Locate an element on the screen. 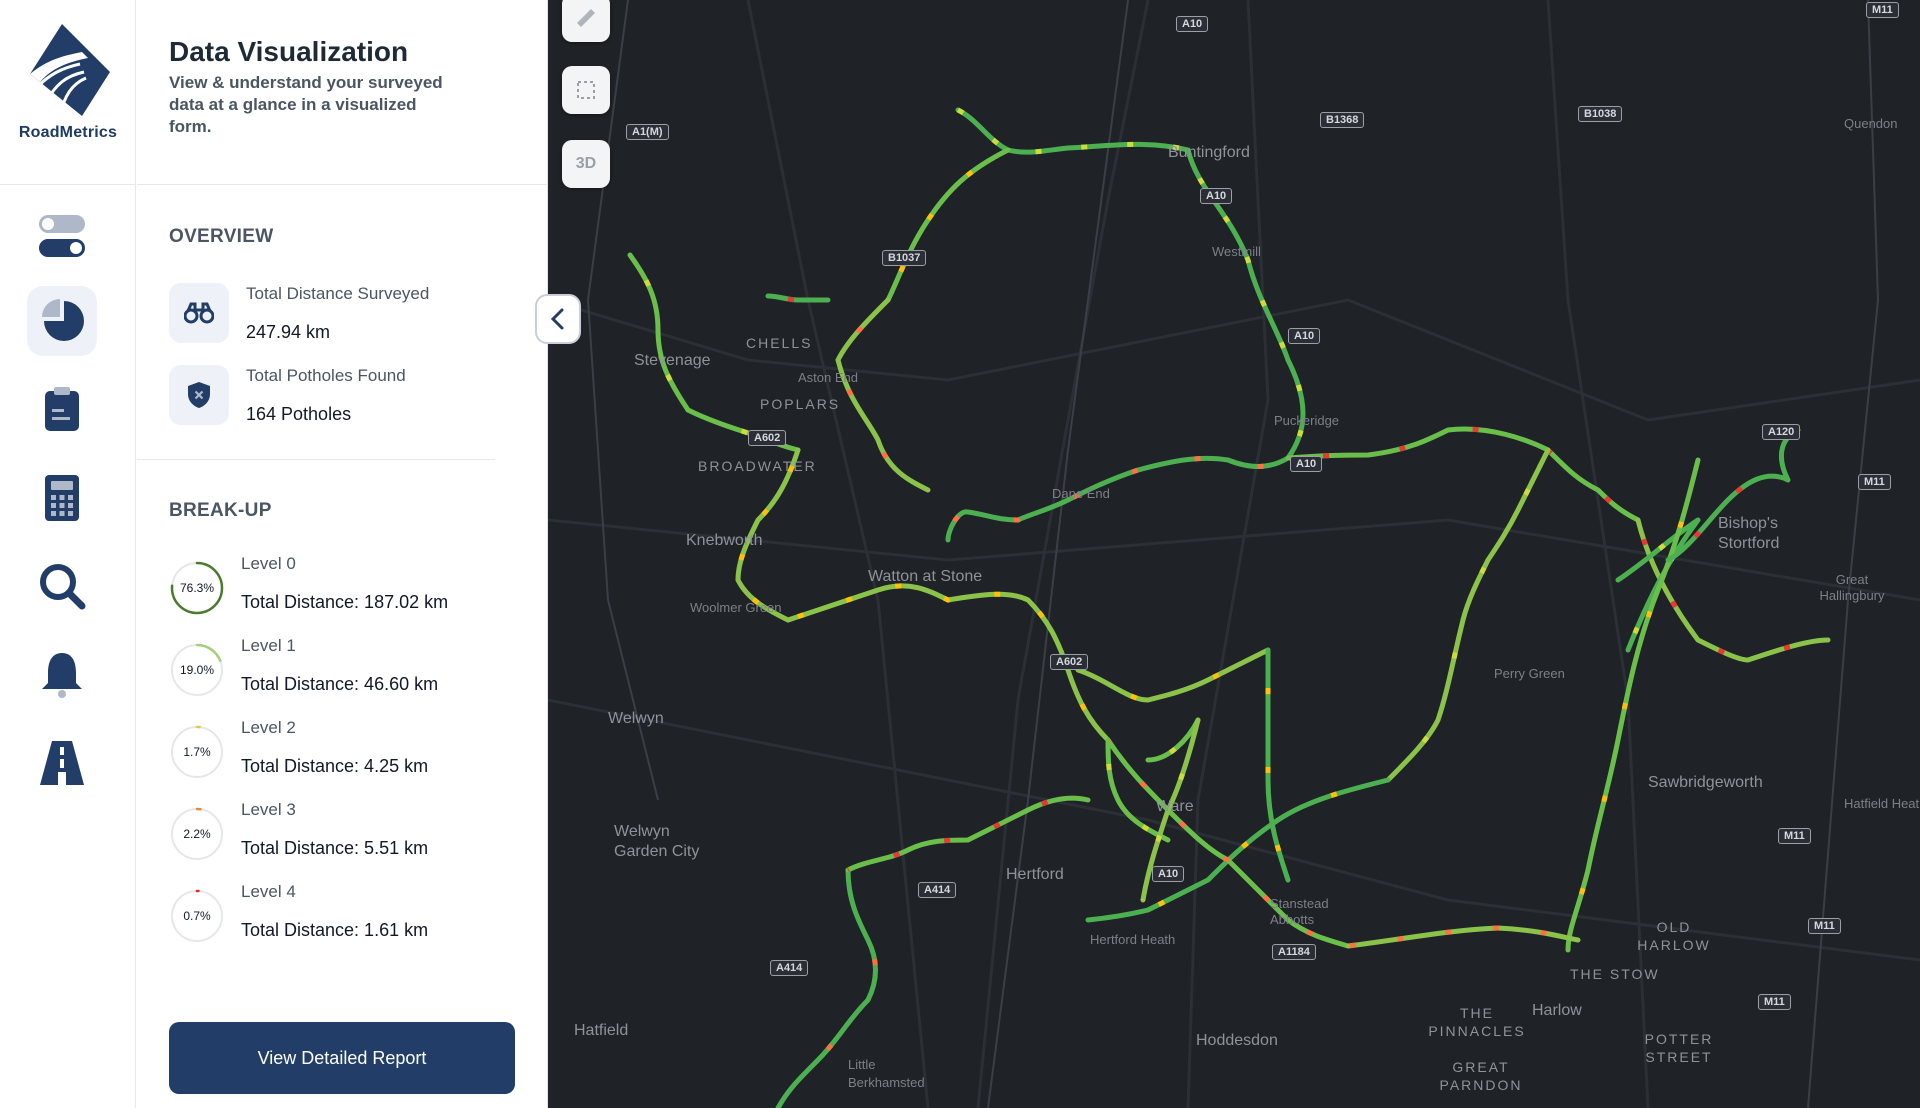 This screenshot has height=1108, width=1920. binoculars-icon is located at coordinates (199, 313).